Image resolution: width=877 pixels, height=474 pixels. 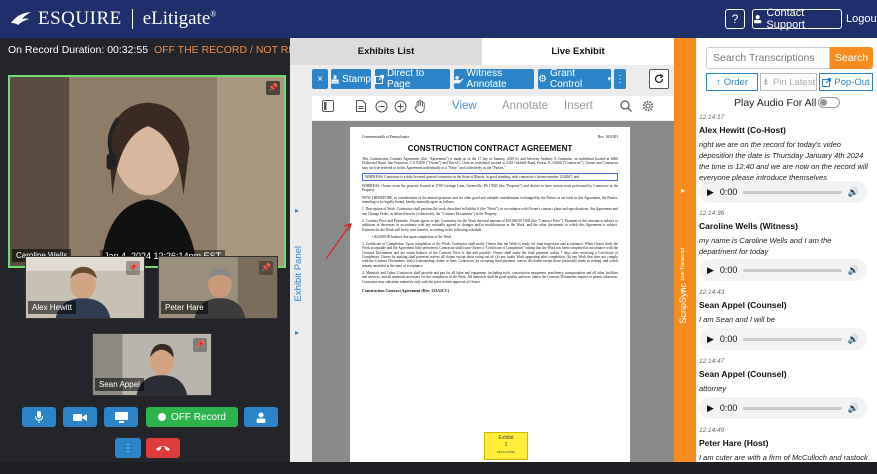 What do you see at coordinates (300, 261) in the screenshot?
I see `exhibit-panel-toggle: ▸ Exhibit Panel ▸` at bounding box center [300, 261].